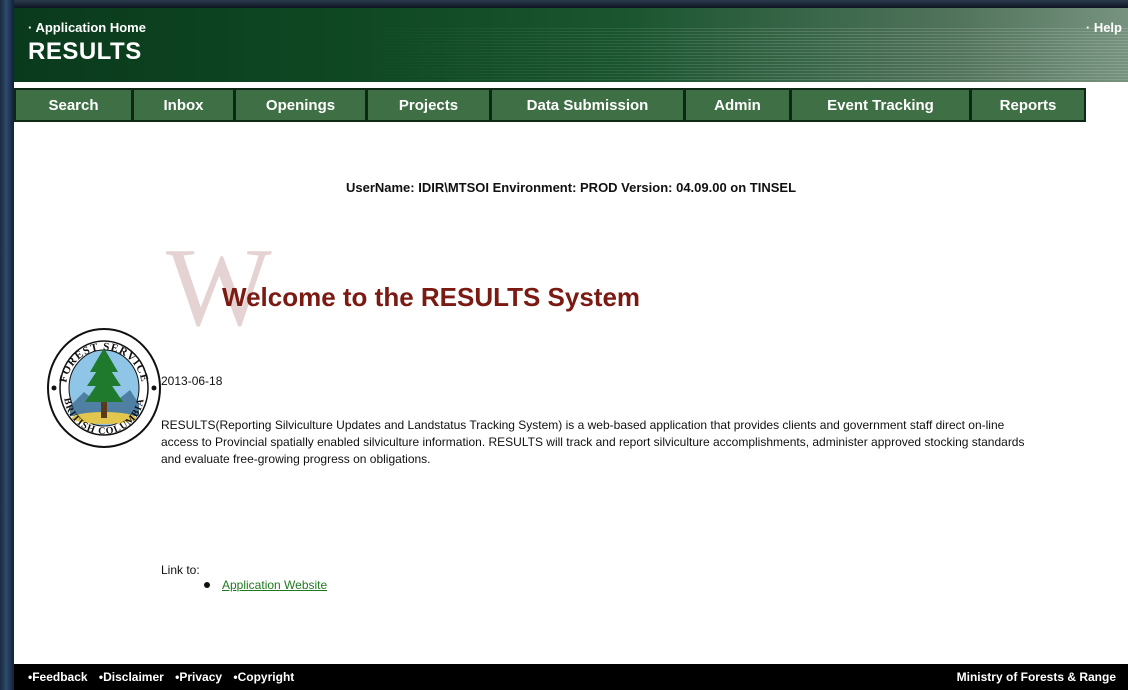 The width and height of the screenshot is (1128, 690). What do you see at coordinates (428, 105) in the screenshot?
I see `tab-projects: Projects` at bounding box center [428, 105].